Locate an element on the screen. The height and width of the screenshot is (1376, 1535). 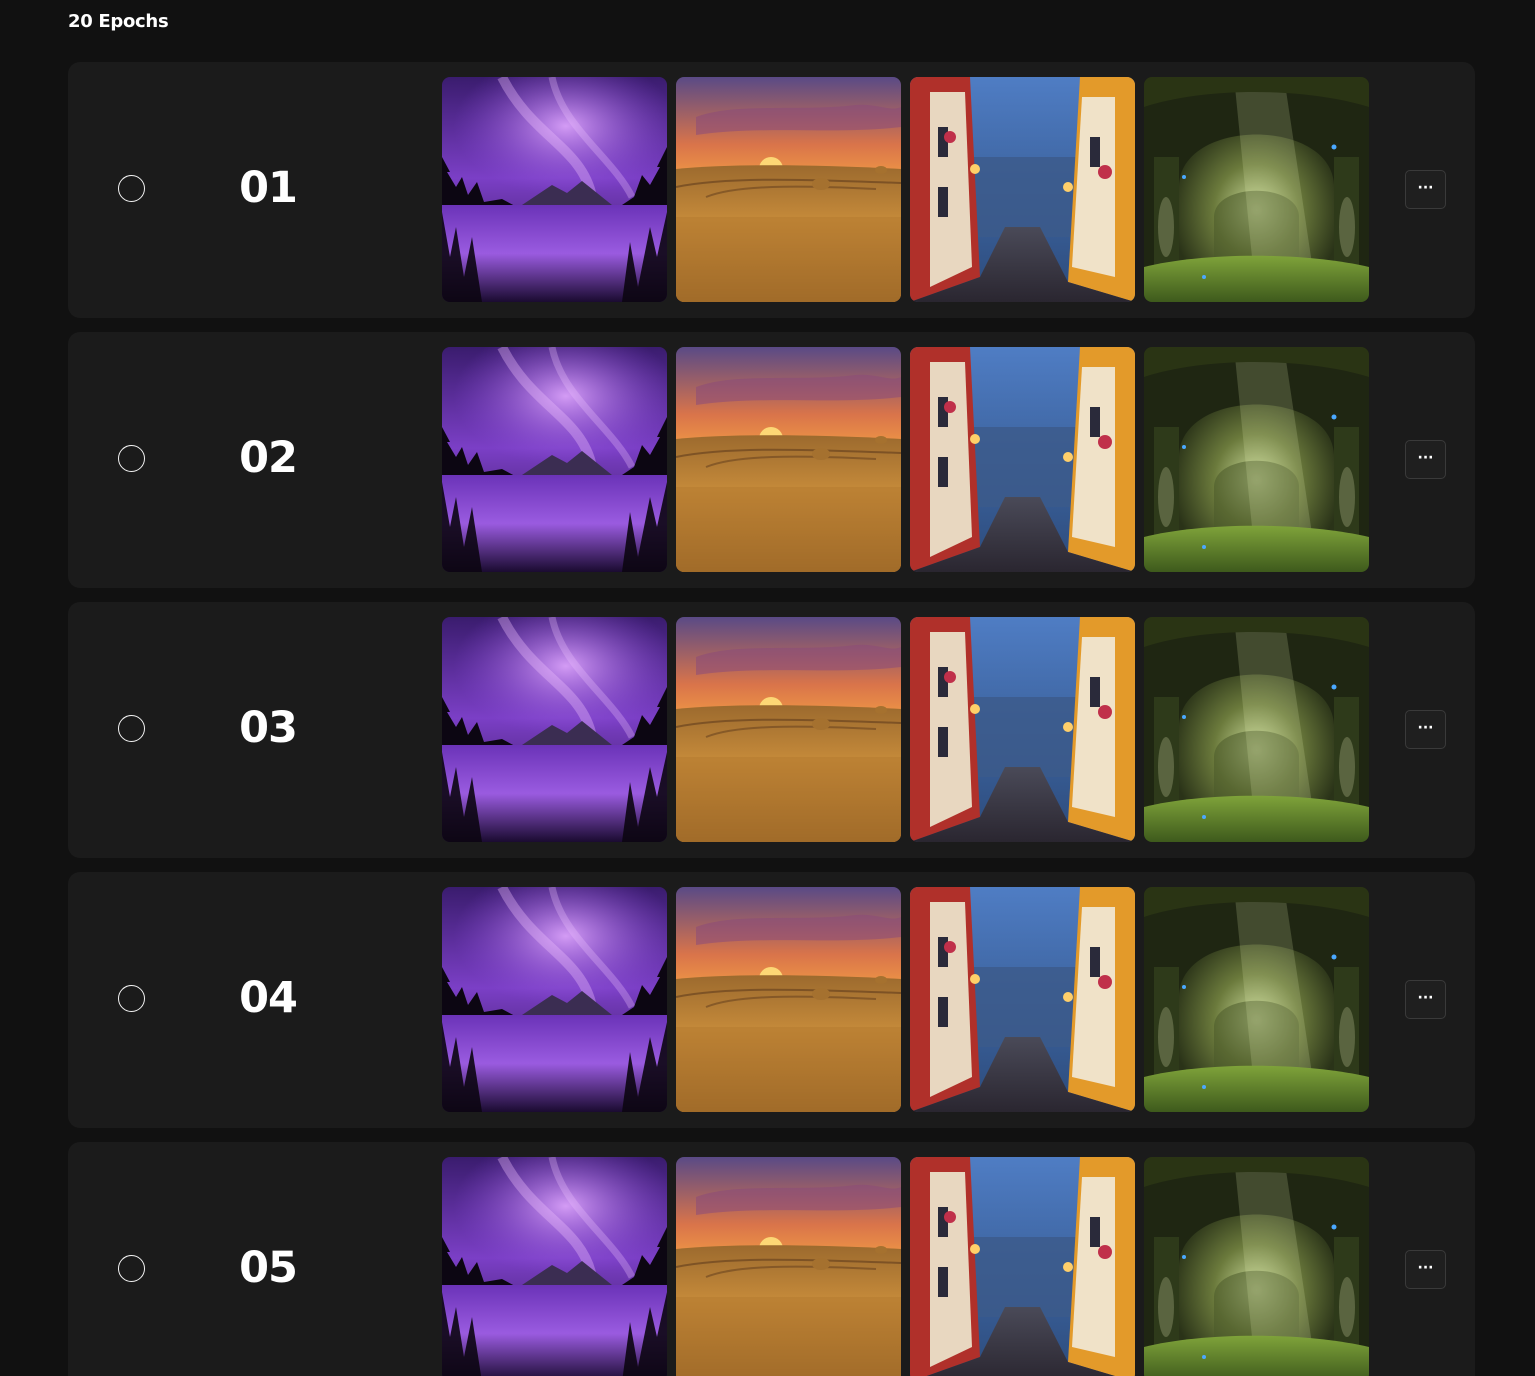
section-title: 20 Epochs is located at coordinates (118, 21).